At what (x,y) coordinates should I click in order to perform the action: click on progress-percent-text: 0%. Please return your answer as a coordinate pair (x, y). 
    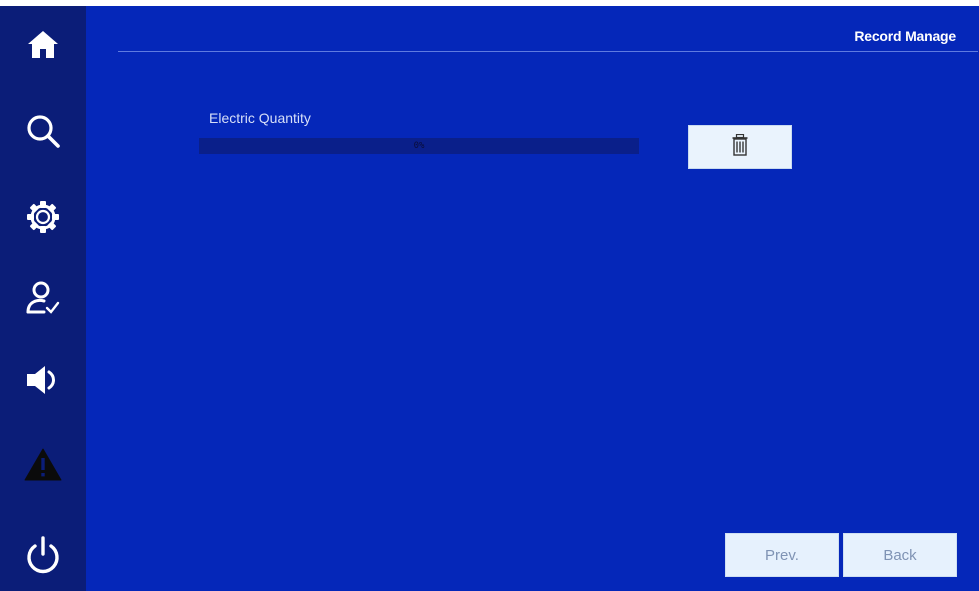
    Looking at the image, I should click on (419, 146).